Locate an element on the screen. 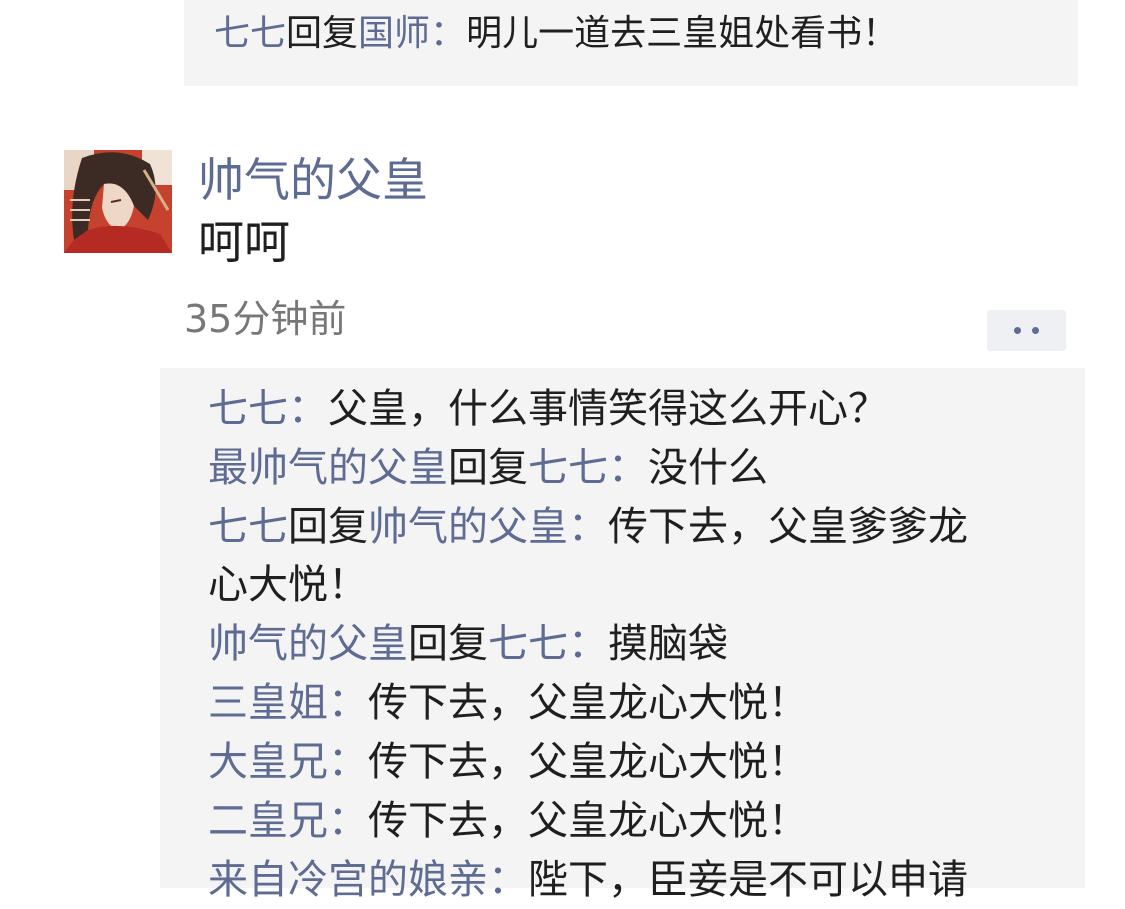 Image resolution: width=1125 pixels, height=909 pixels. post-content: 呵呵 is located at coordinates (244, 242).